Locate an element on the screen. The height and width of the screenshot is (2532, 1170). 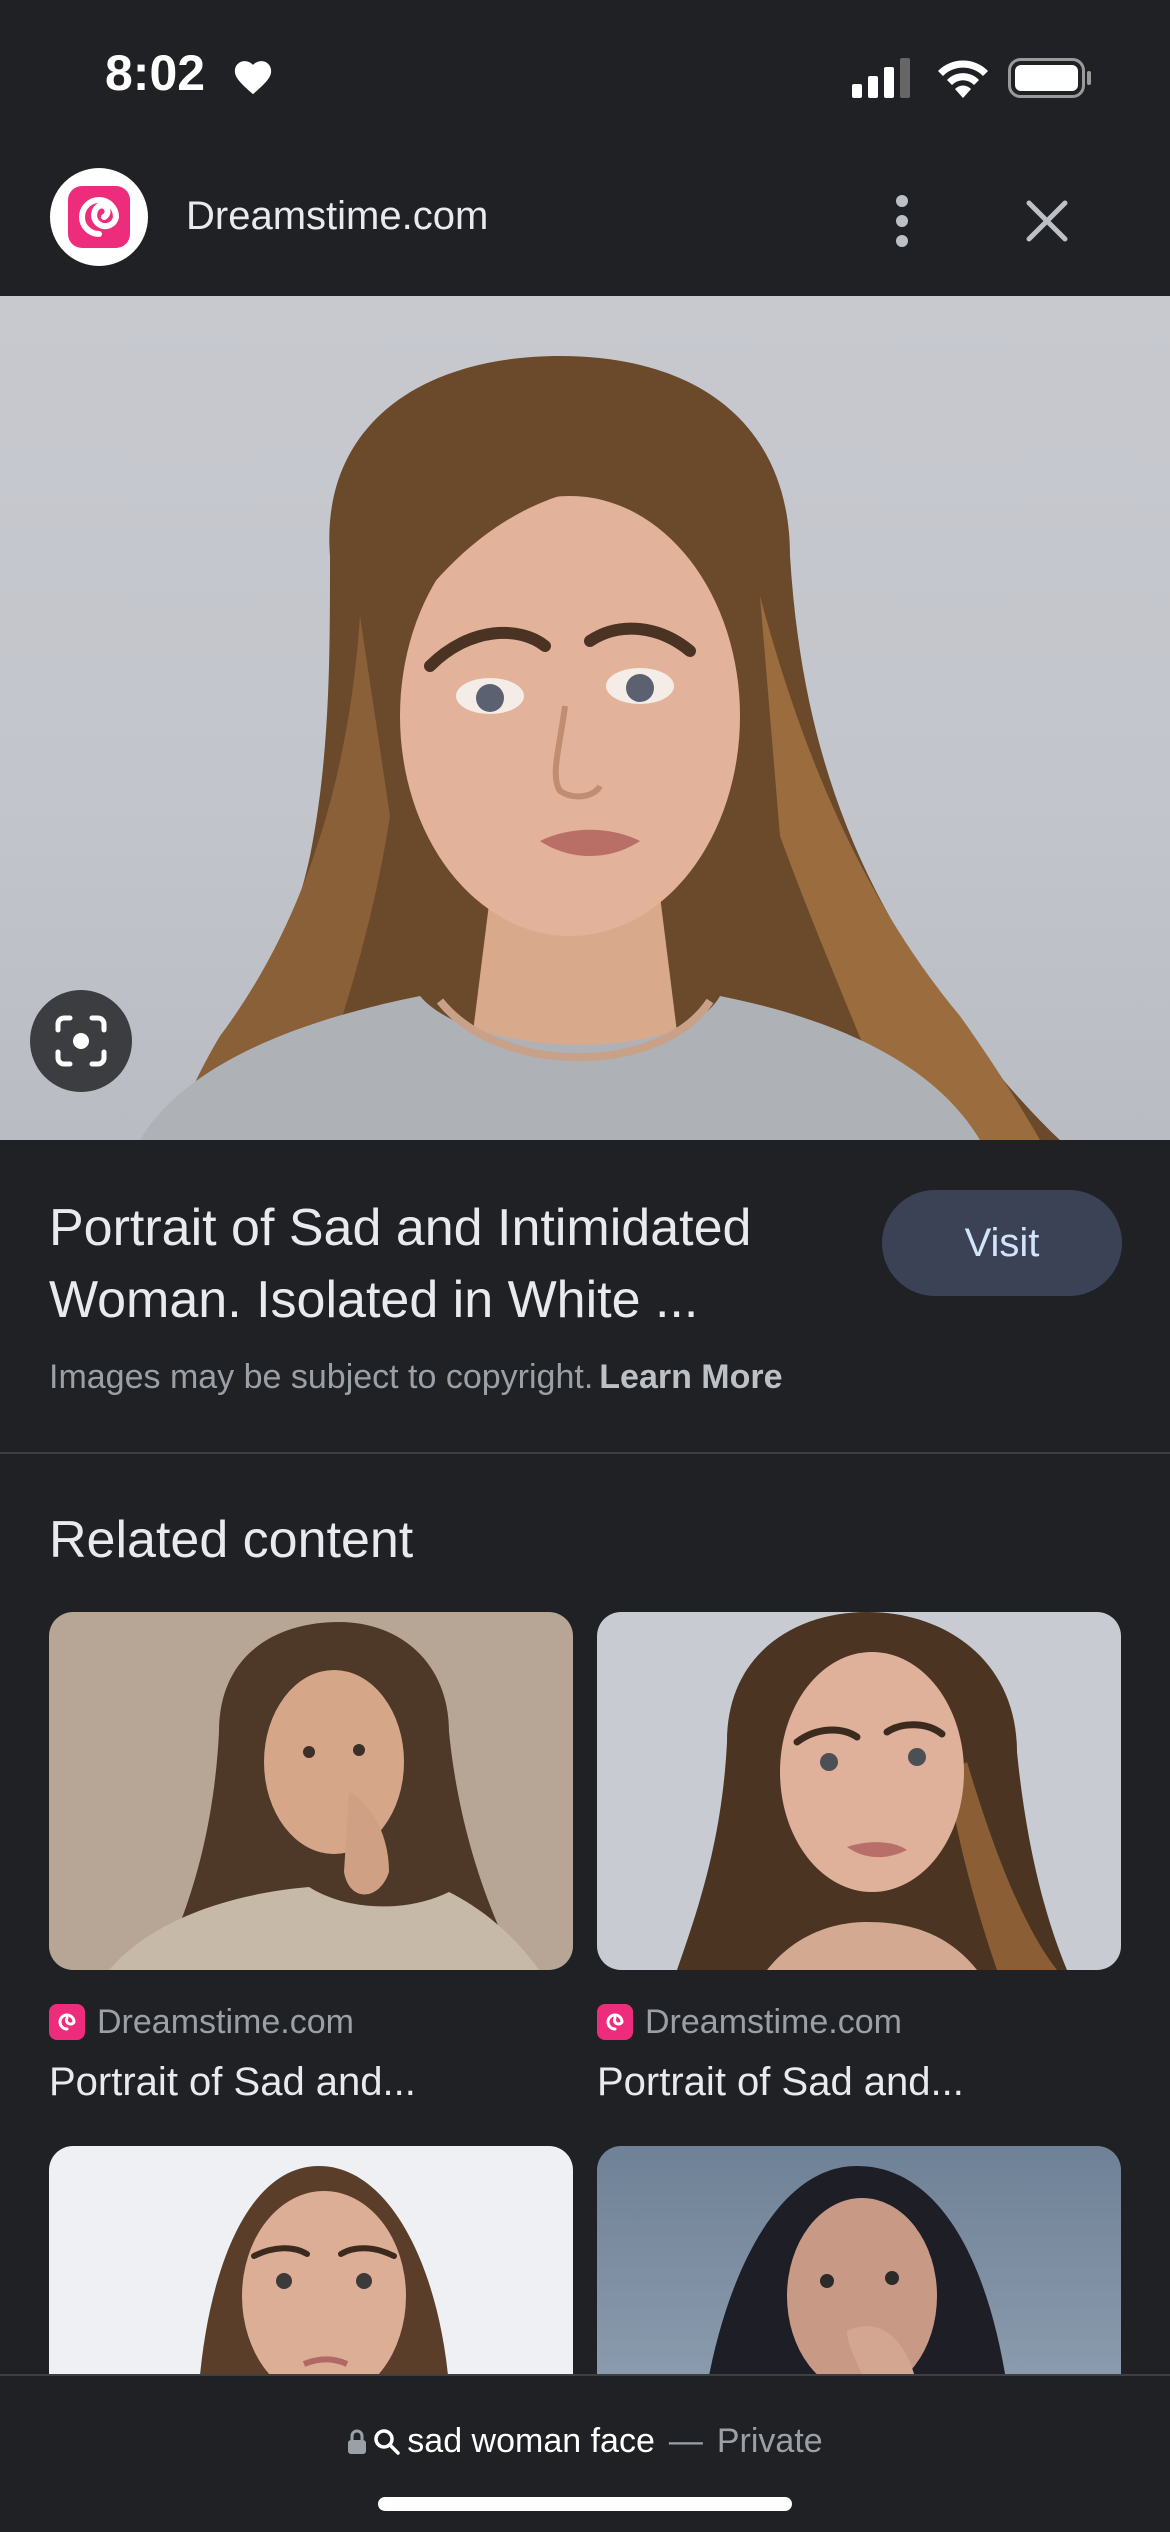
more-options-button is located at coordinates (902, 221).